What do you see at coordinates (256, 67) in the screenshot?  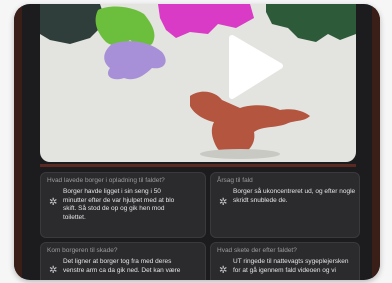 I see `play-icon` at bounding box center [256, 67].